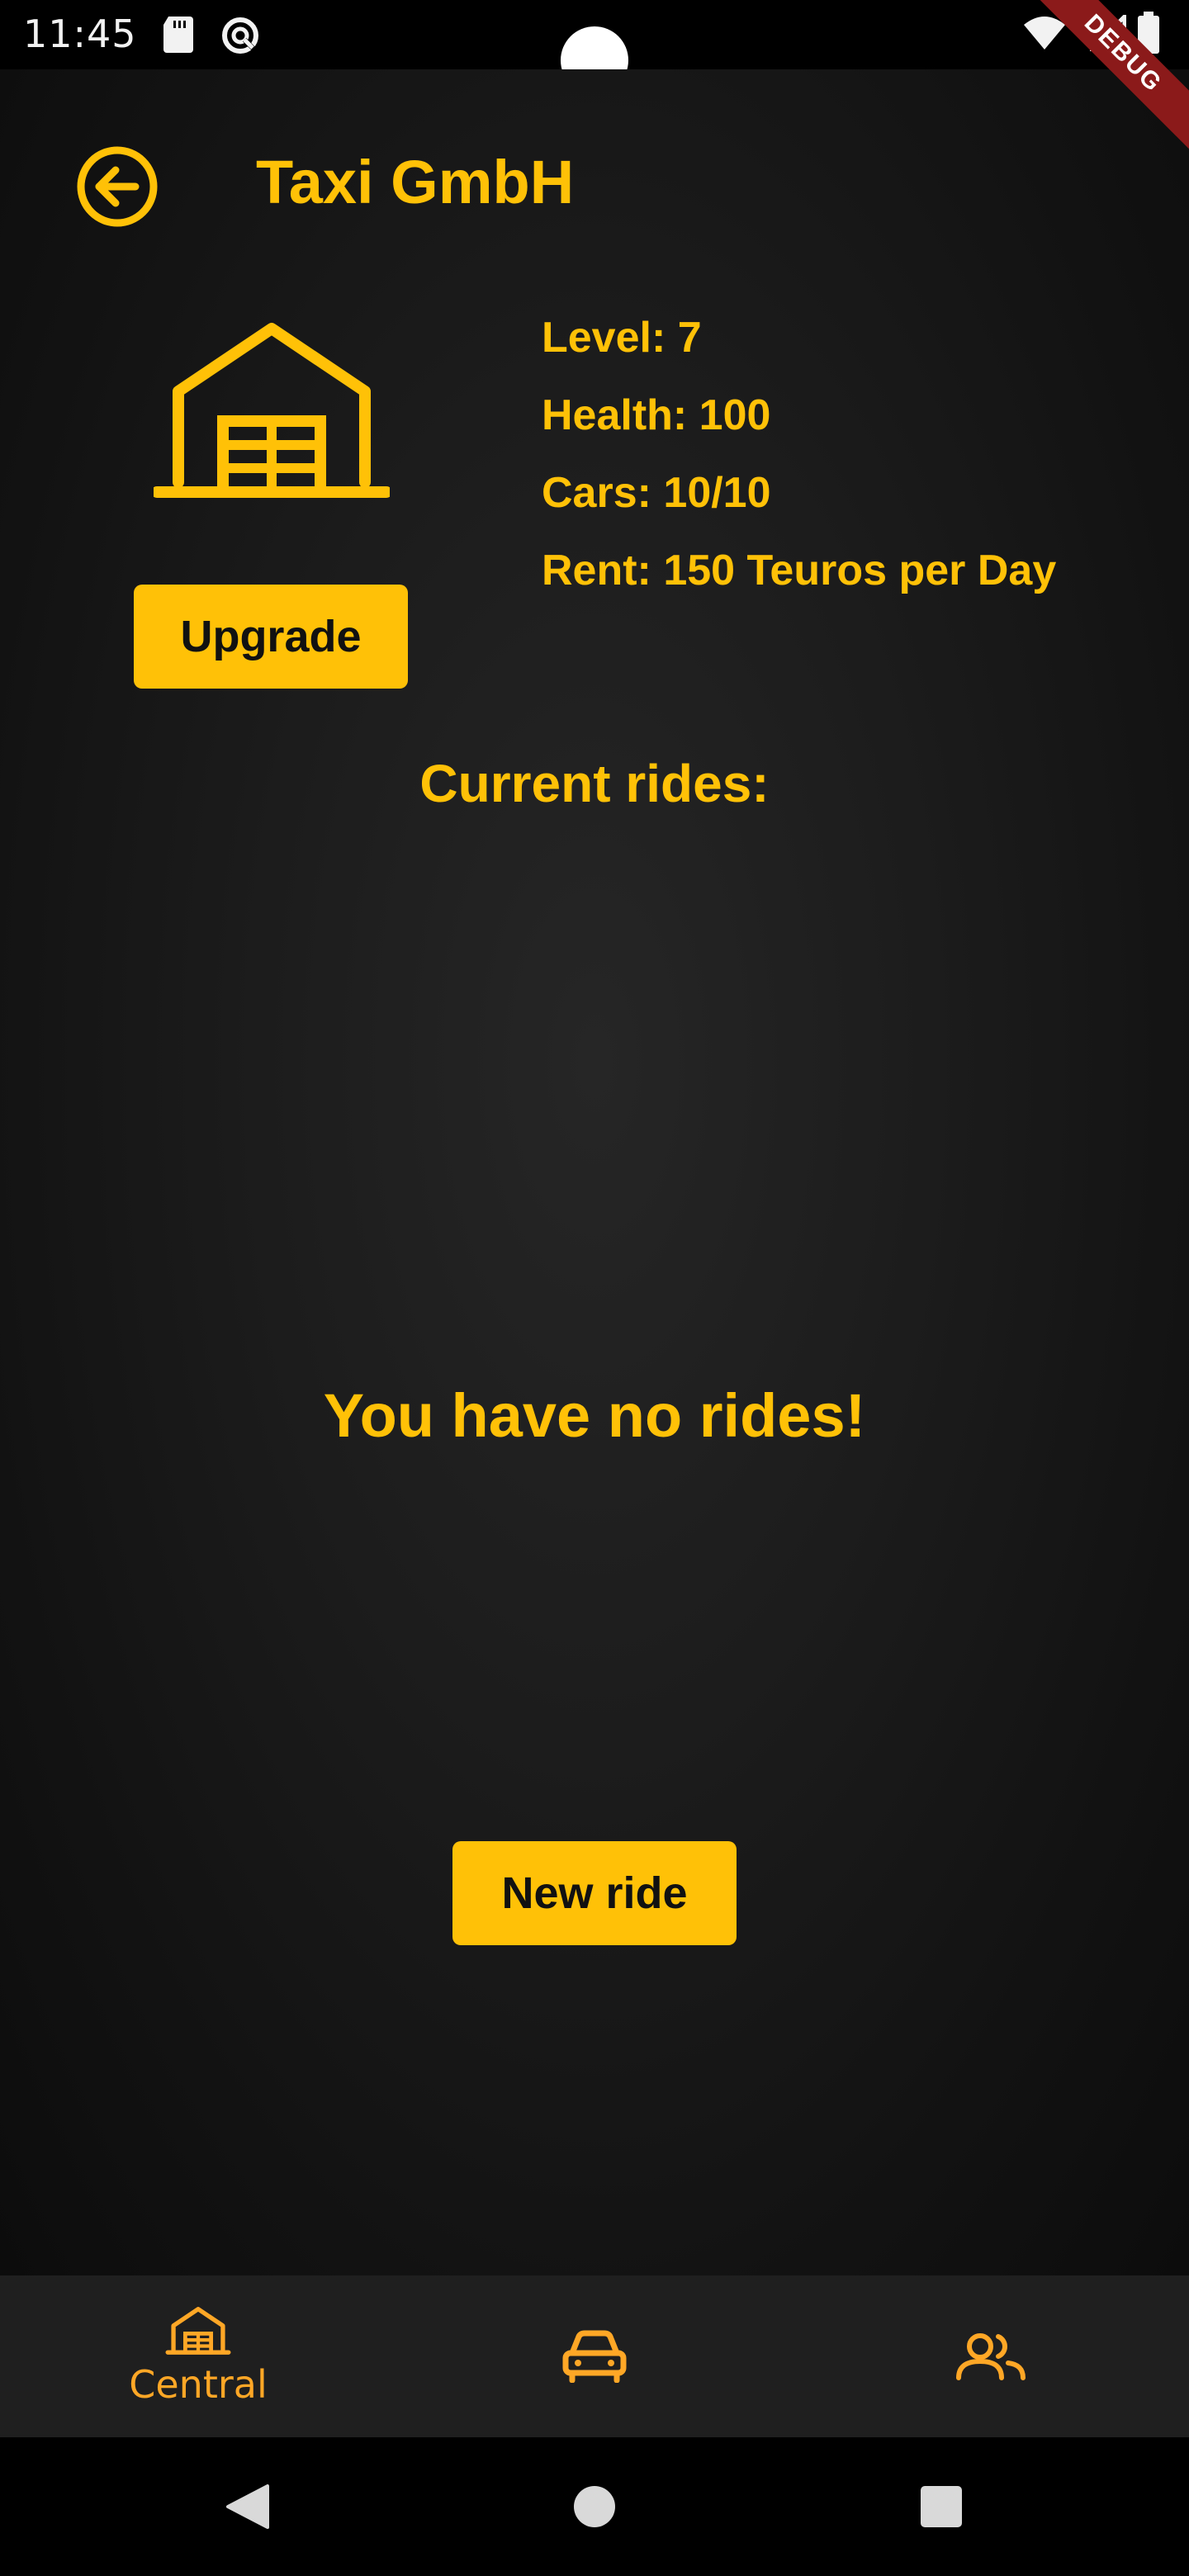 The width and height of the screenshot is (1189, 2576). I want to click on system-back-button, so click(247, 2506).